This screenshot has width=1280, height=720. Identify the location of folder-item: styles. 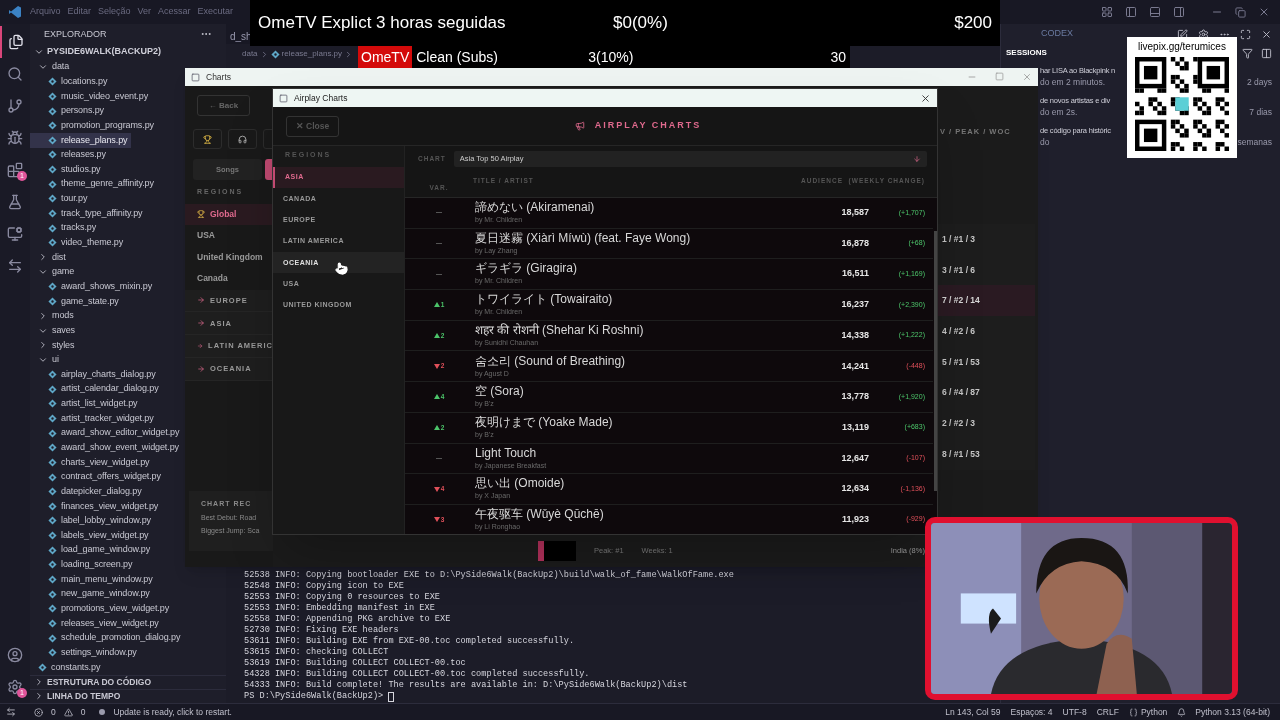
(54, 345).